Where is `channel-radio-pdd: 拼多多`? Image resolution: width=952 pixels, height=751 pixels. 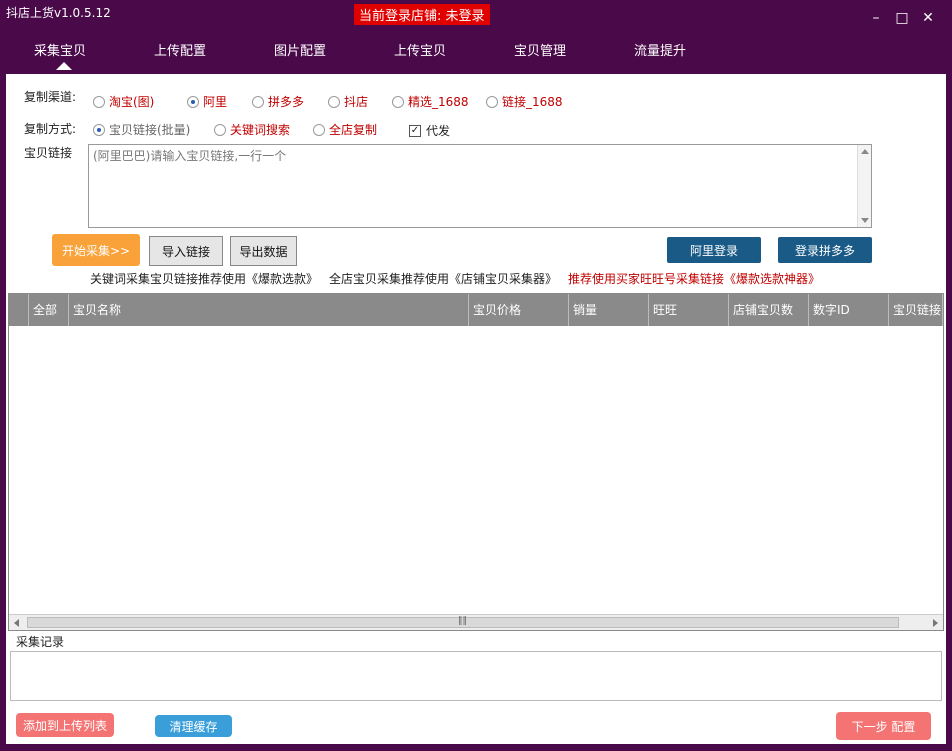 channel-radio-pdd: 拼多多 is located at coordinates (278, 101).